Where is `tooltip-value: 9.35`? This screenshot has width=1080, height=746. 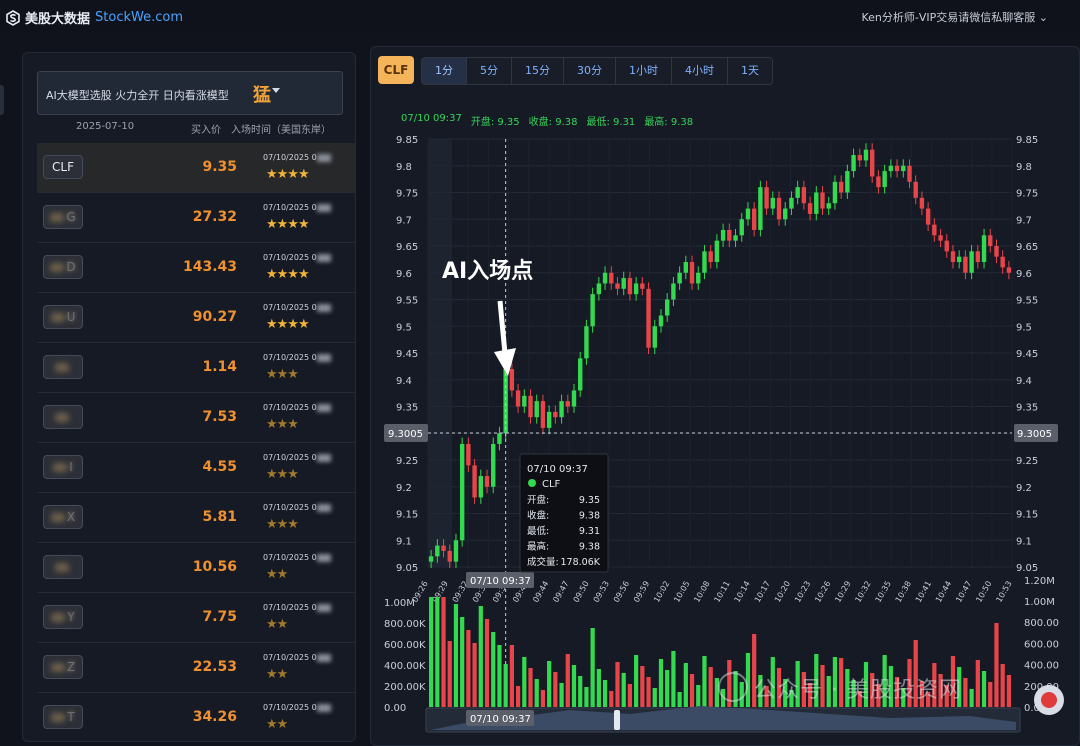 tooltip-value: 9.35 is located at coordinates (589, 500).